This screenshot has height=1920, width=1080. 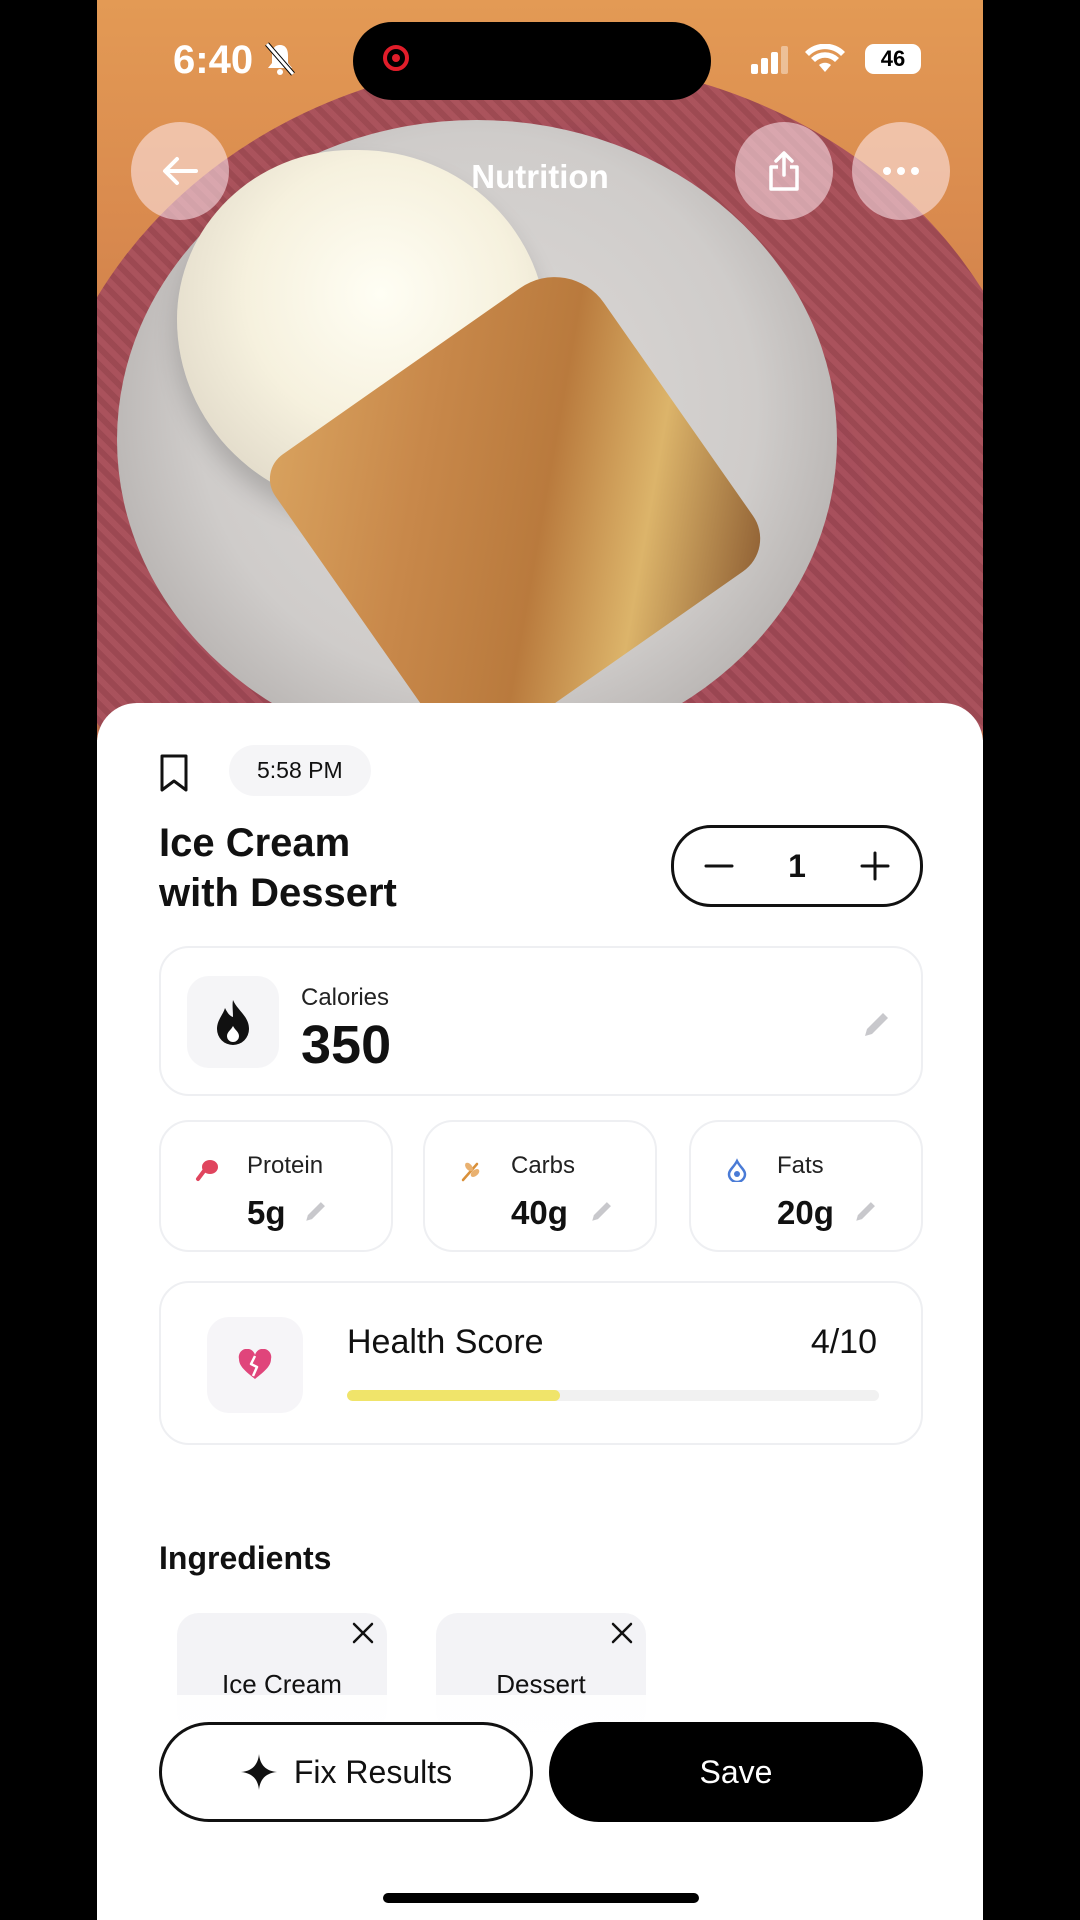 What do you see at coordinates (543, 1165) in the screenshot?
I see `carbs-label: Carbs` at bounding box center [543, 1165].